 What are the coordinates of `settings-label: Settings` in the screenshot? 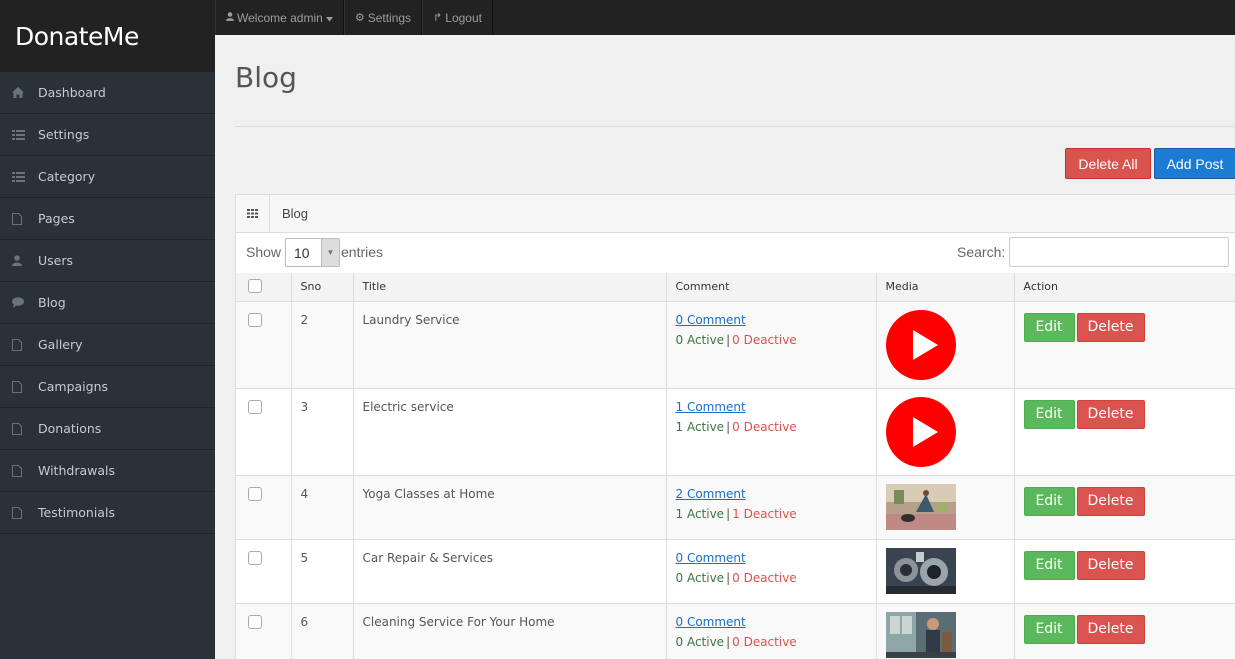 It's located at (389, 17).